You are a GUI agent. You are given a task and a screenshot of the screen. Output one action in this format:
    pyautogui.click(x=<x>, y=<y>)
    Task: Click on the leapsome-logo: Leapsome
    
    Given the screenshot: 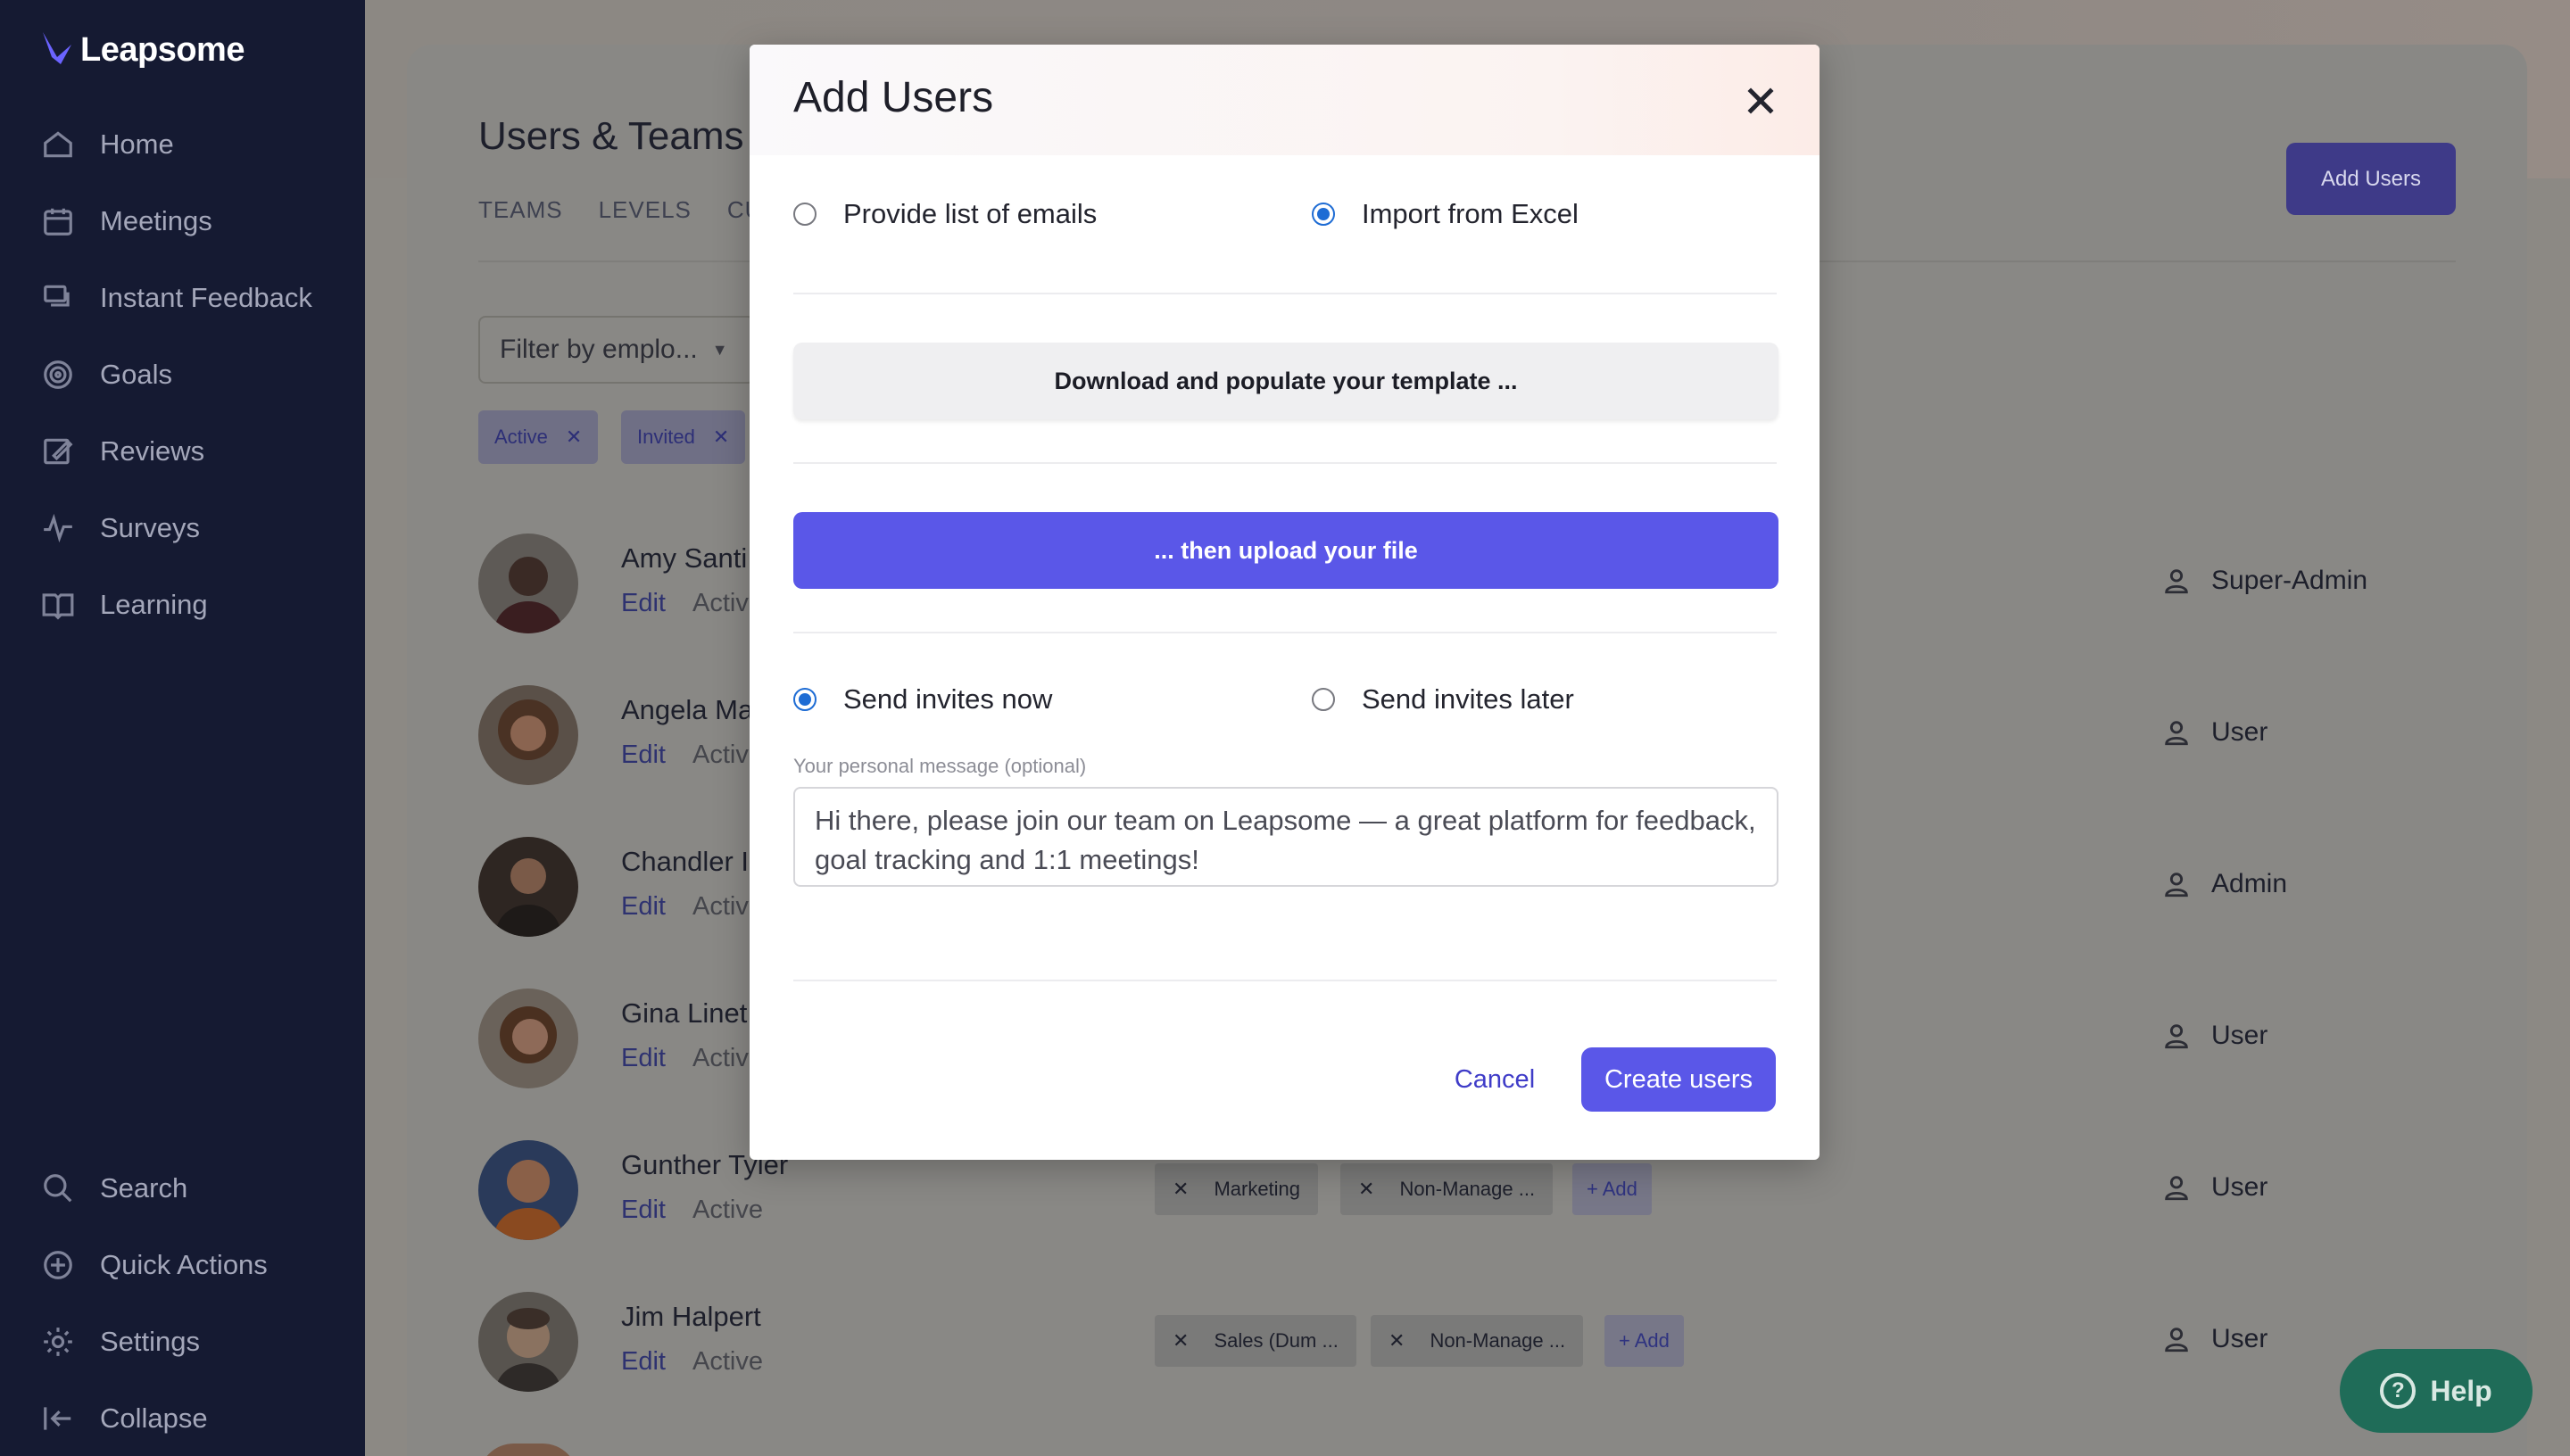 What is the action you would take?
    pyautogui.click(x=142, y=50)
    